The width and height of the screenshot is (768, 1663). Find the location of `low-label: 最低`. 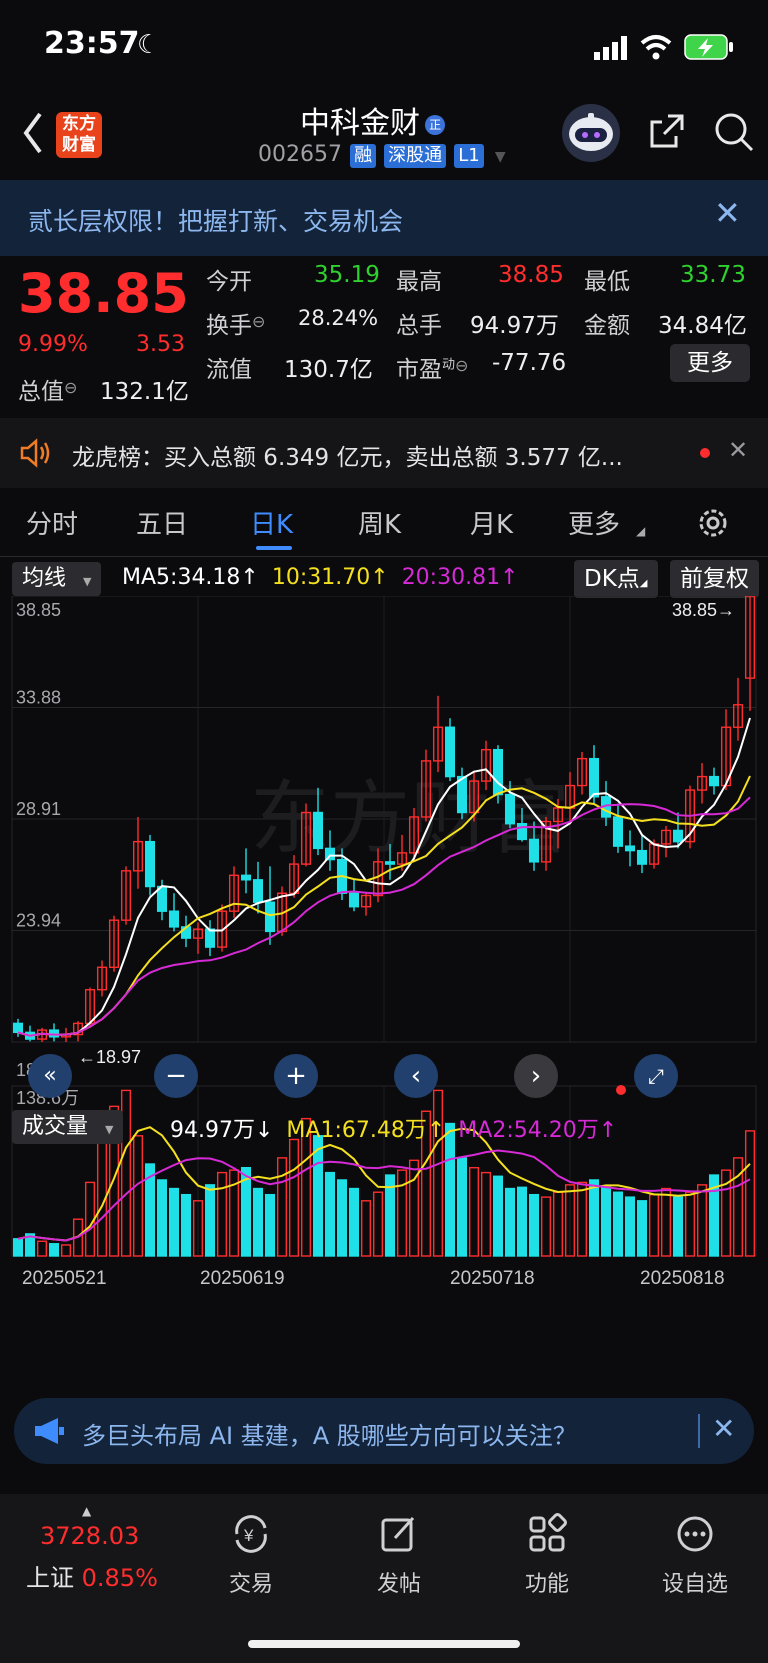

low-label: 最低 is located at coordinates (607, 282).